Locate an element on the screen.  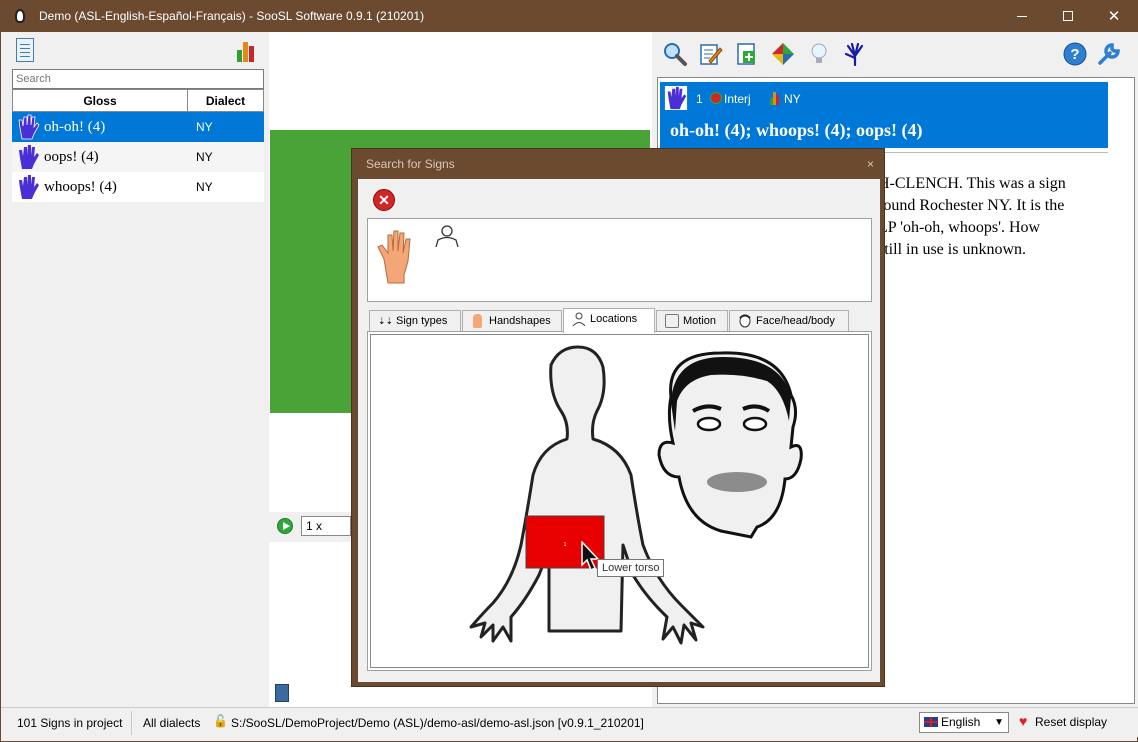
tab-label: Face/head/body is located at coordinates (795, 321).